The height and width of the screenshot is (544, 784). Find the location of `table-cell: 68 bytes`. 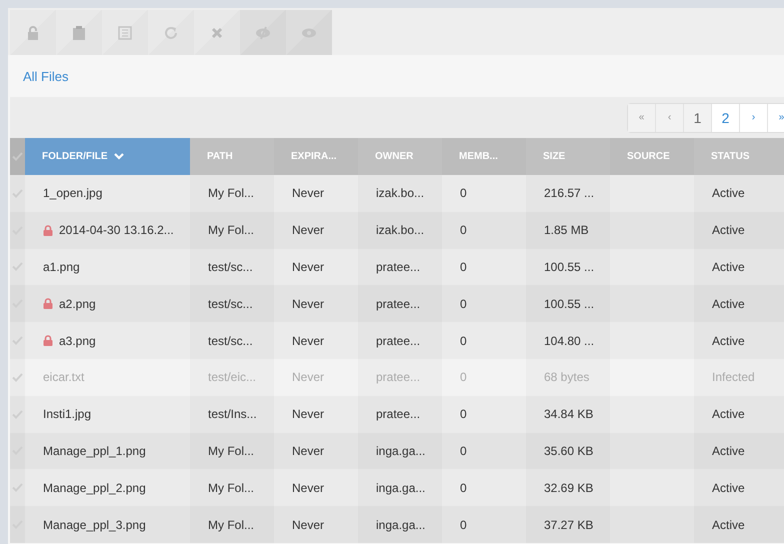

table-cell: 68 bytes is located at coordinates (567, 377).